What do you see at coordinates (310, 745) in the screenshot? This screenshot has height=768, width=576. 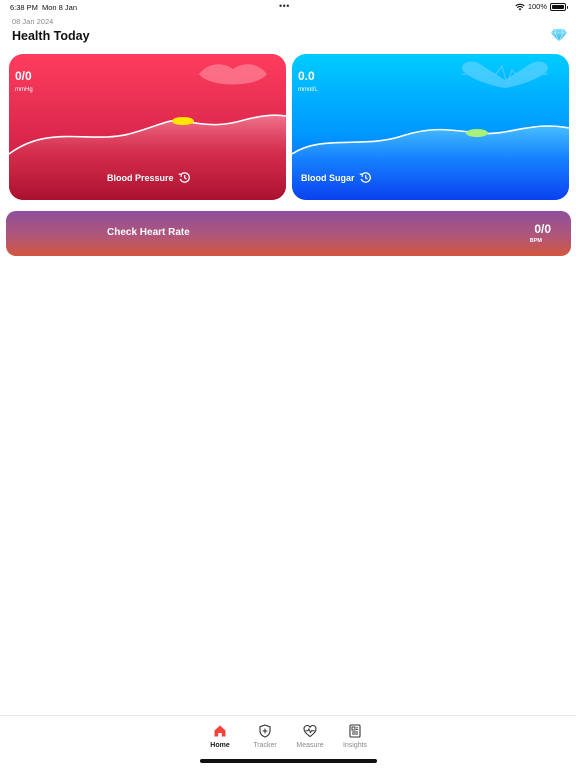 I see `tab-label: Measure` at bounding box center [310, 745].